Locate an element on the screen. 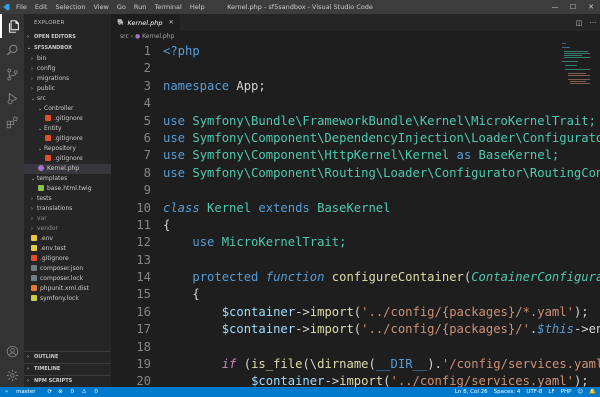 This screenshot has width=600, height=397. php-file-icon is located at coordinates (41, 167).